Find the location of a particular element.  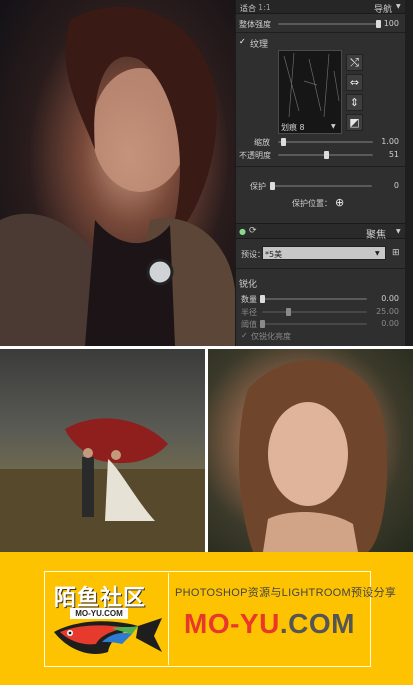

opacity-thumb is located at coordinates (327, 155).